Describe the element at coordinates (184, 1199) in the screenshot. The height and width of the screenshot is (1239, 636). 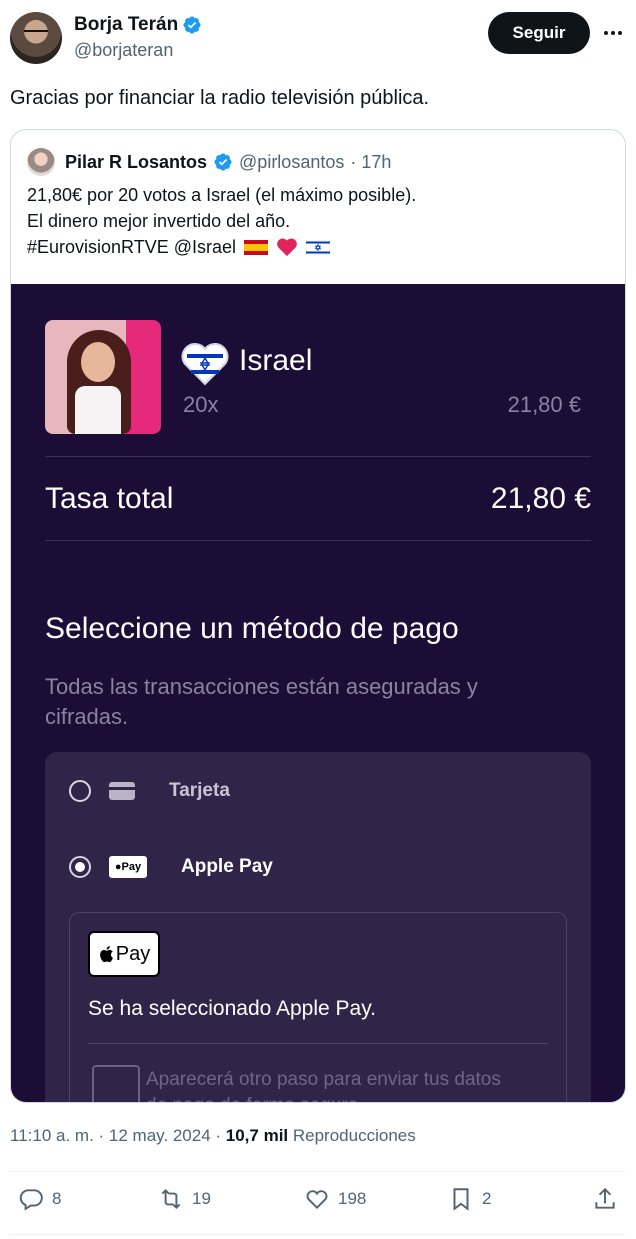
I see `repost-button: 19` at that location.